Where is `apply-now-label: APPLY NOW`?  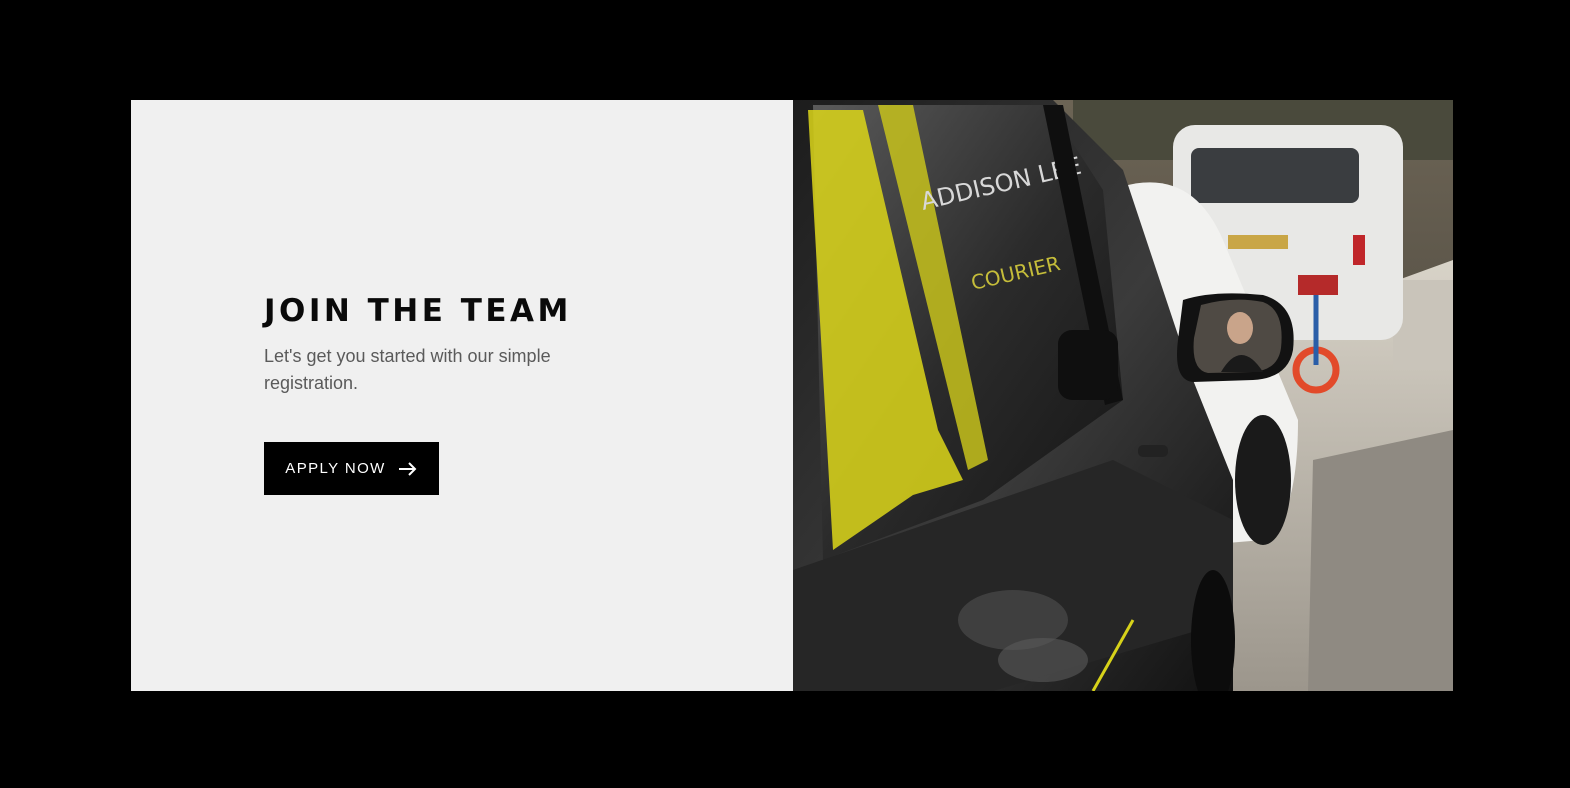 apply-now-label: APPLY NOW is located at coordinates (335, 468).